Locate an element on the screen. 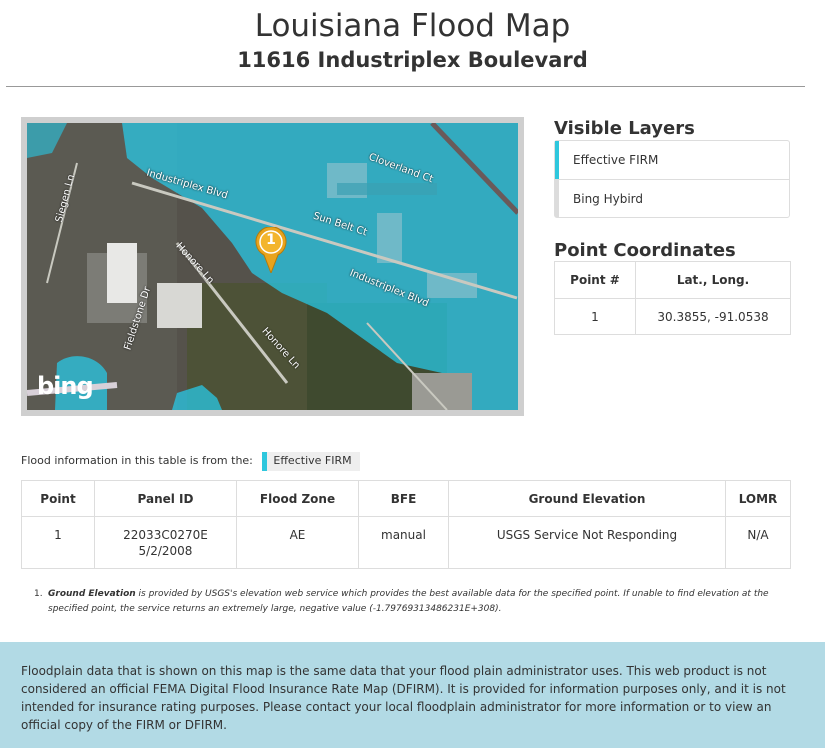 The image size is (825, 748). column-header: BFE is located at coordinates (403, 498).